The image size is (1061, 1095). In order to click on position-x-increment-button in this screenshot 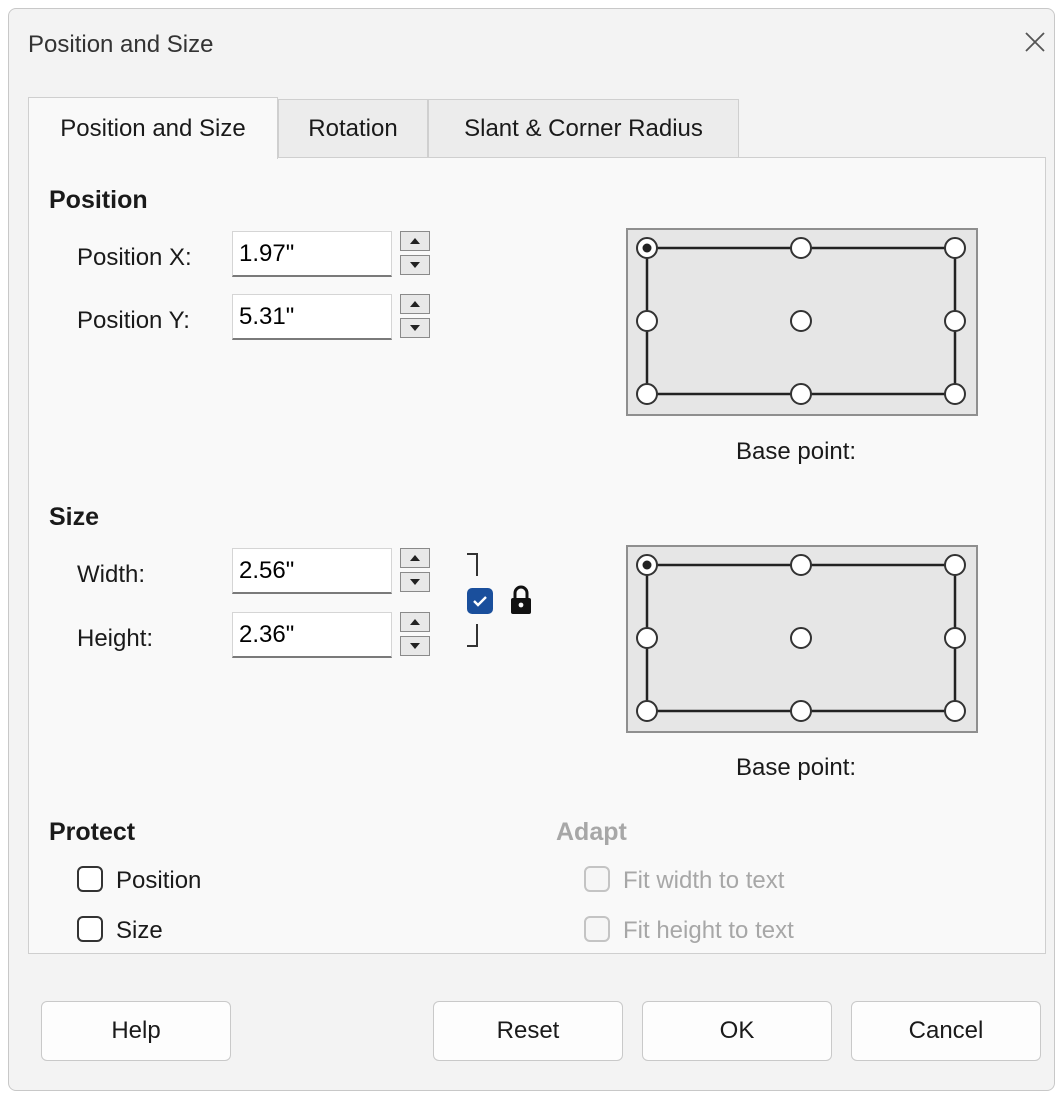, I will do `click(415, 241)`.